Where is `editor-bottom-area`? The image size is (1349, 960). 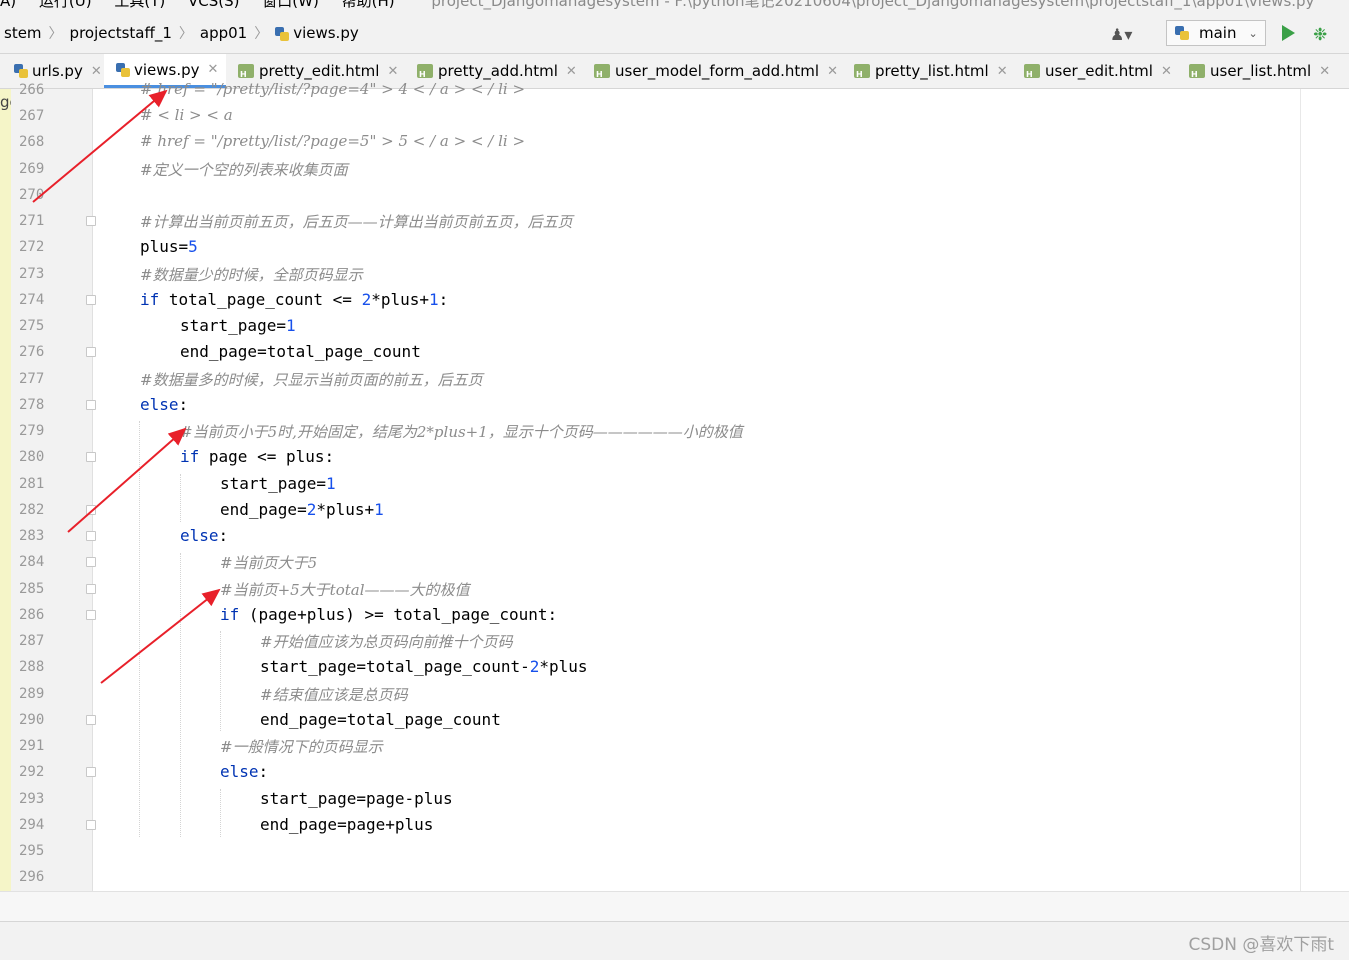 editor-bottom-area is located at coordinates (674, 906).